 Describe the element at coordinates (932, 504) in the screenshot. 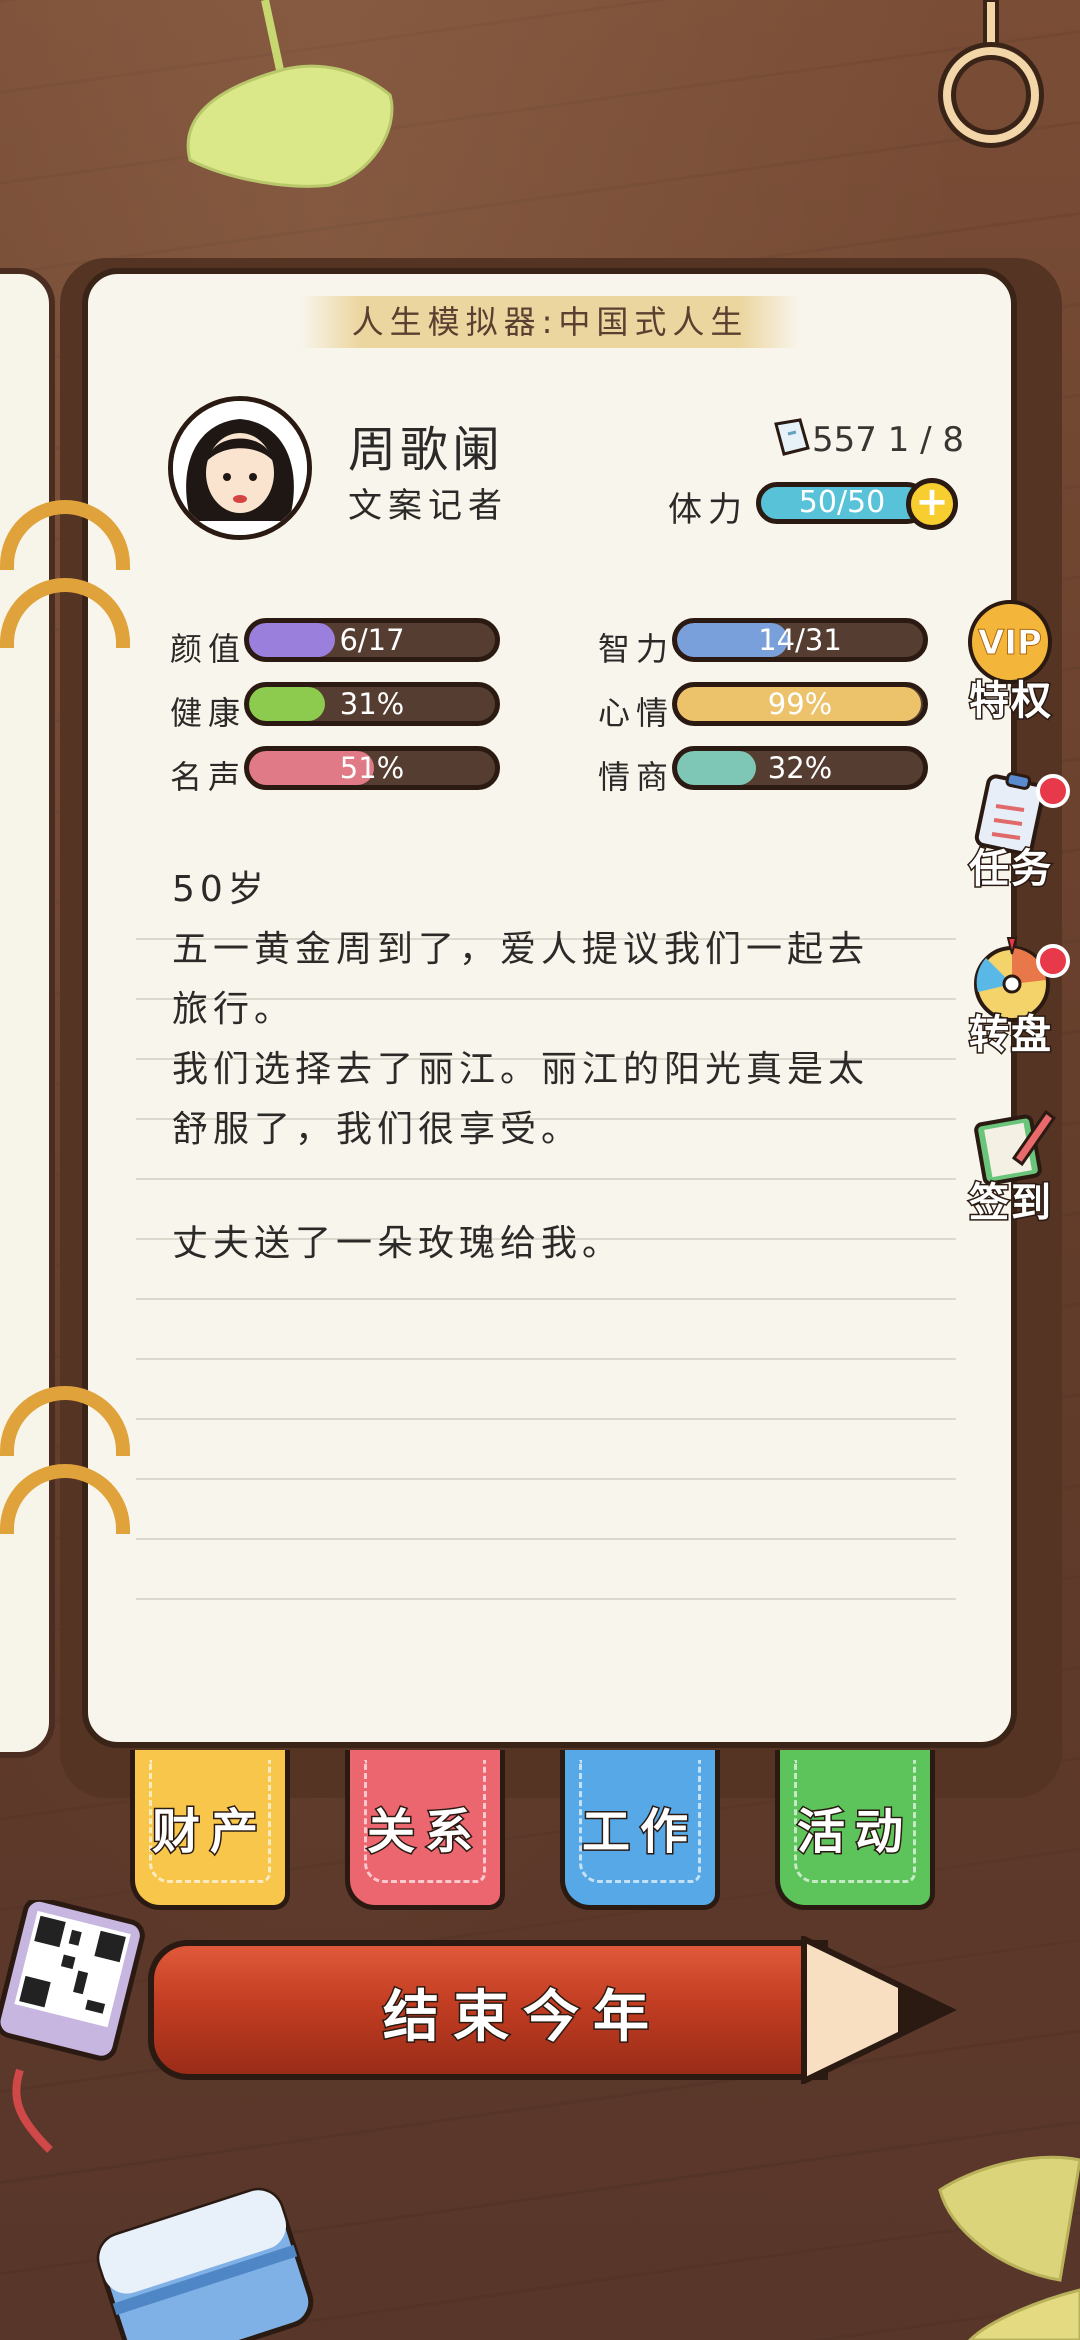

I see `add-stamina-button: +` at that location.